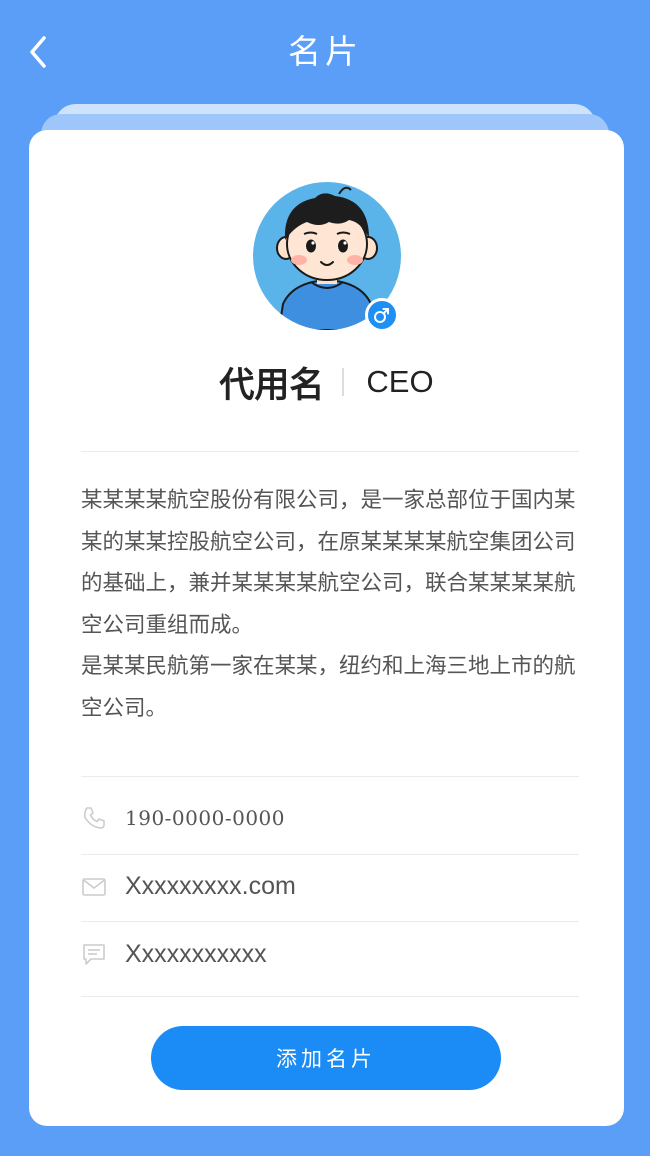 This screenshot has height=1156, width=650. What do you see at coordinates (326, 1058) in the screenshot?
I see `add-card-button: 添加名片` at bounding box center [326, 1058].